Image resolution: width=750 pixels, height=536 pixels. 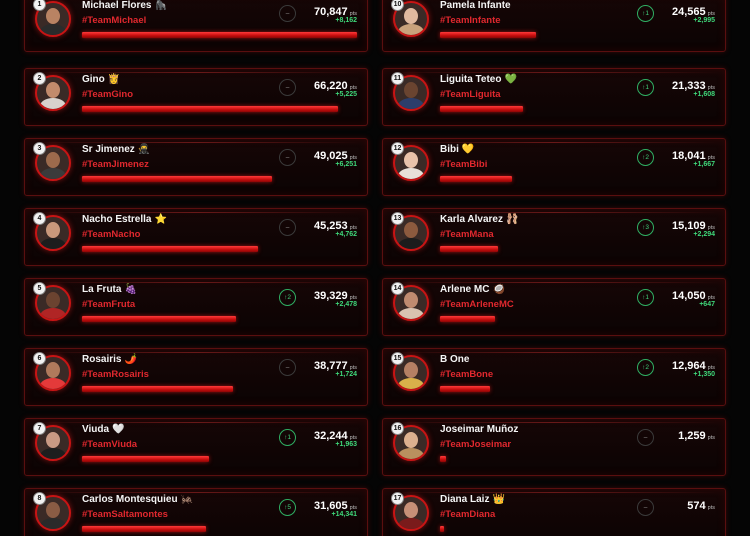 I want to click on rank-badge: 12, so click(x=397, y=148).